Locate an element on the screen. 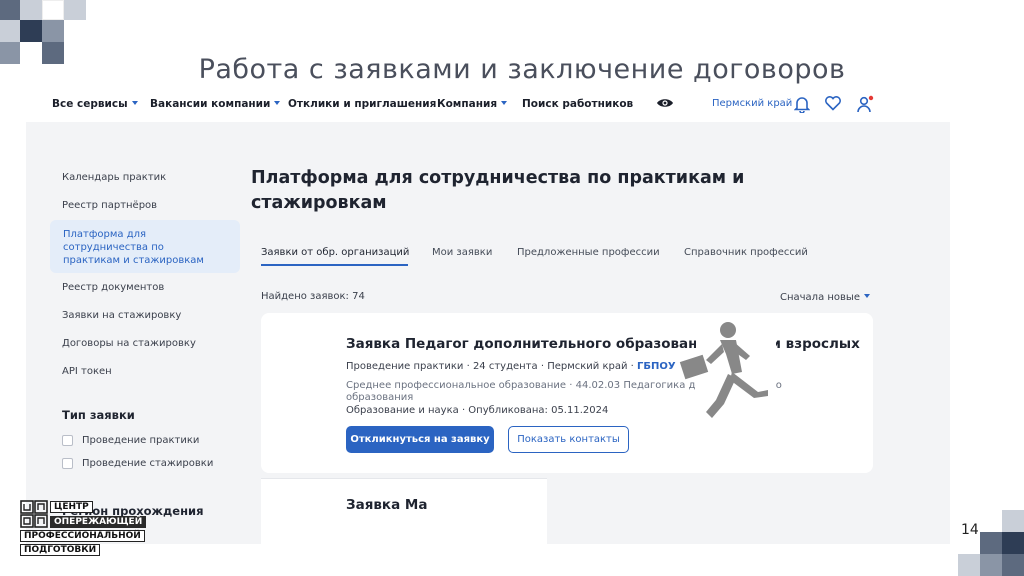 Image resolution: width=1024 pixels, height=576 pixels. sidebar-item-api-token: API токен is located at coordinates (87, 371).